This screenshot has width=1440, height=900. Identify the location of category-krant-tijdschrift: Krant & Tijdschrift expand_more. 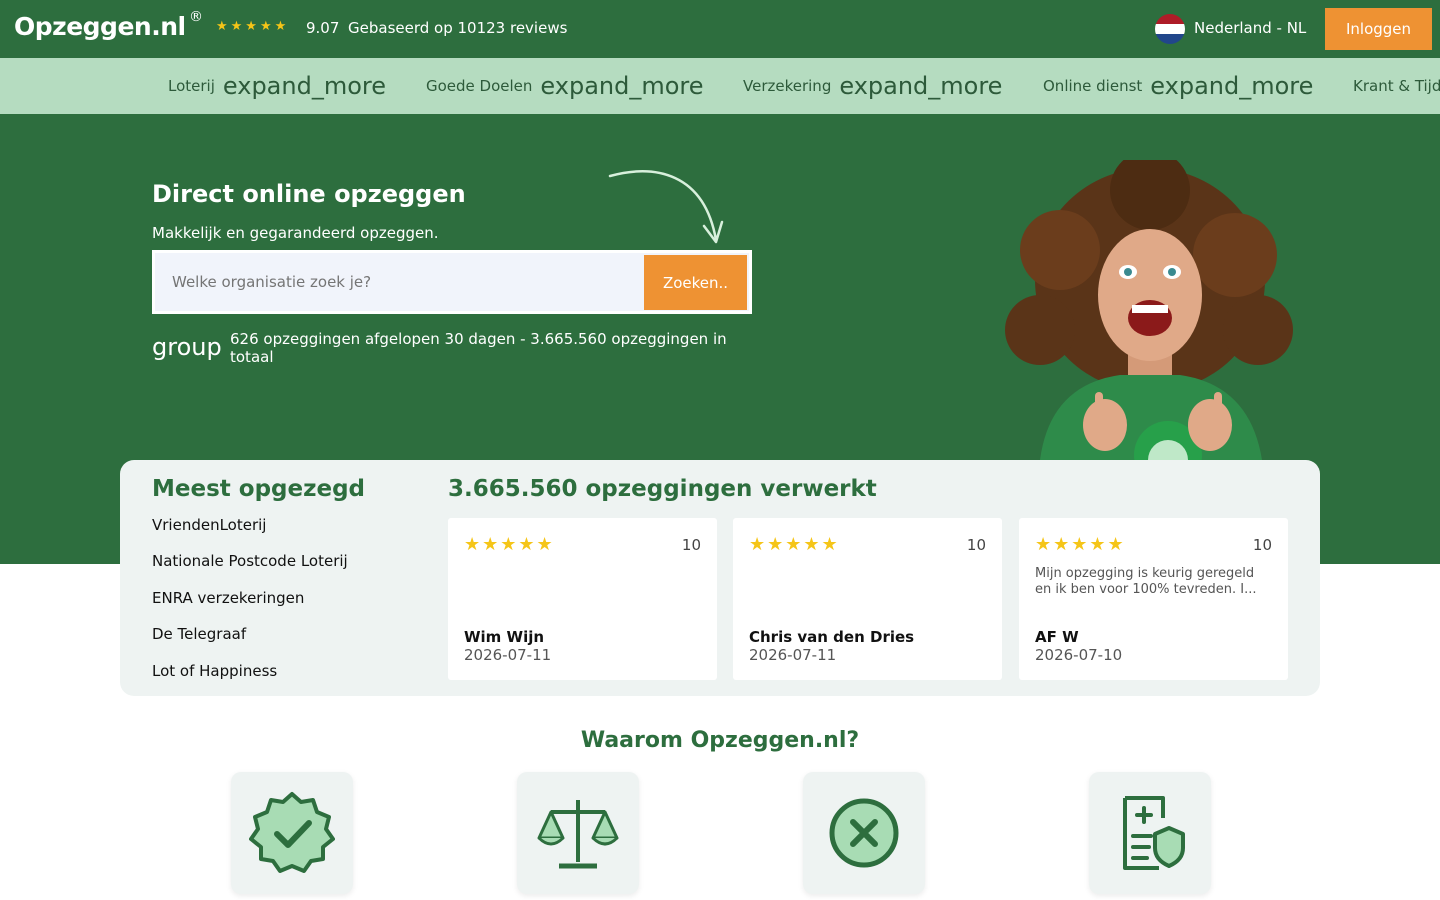
(1396, 86).